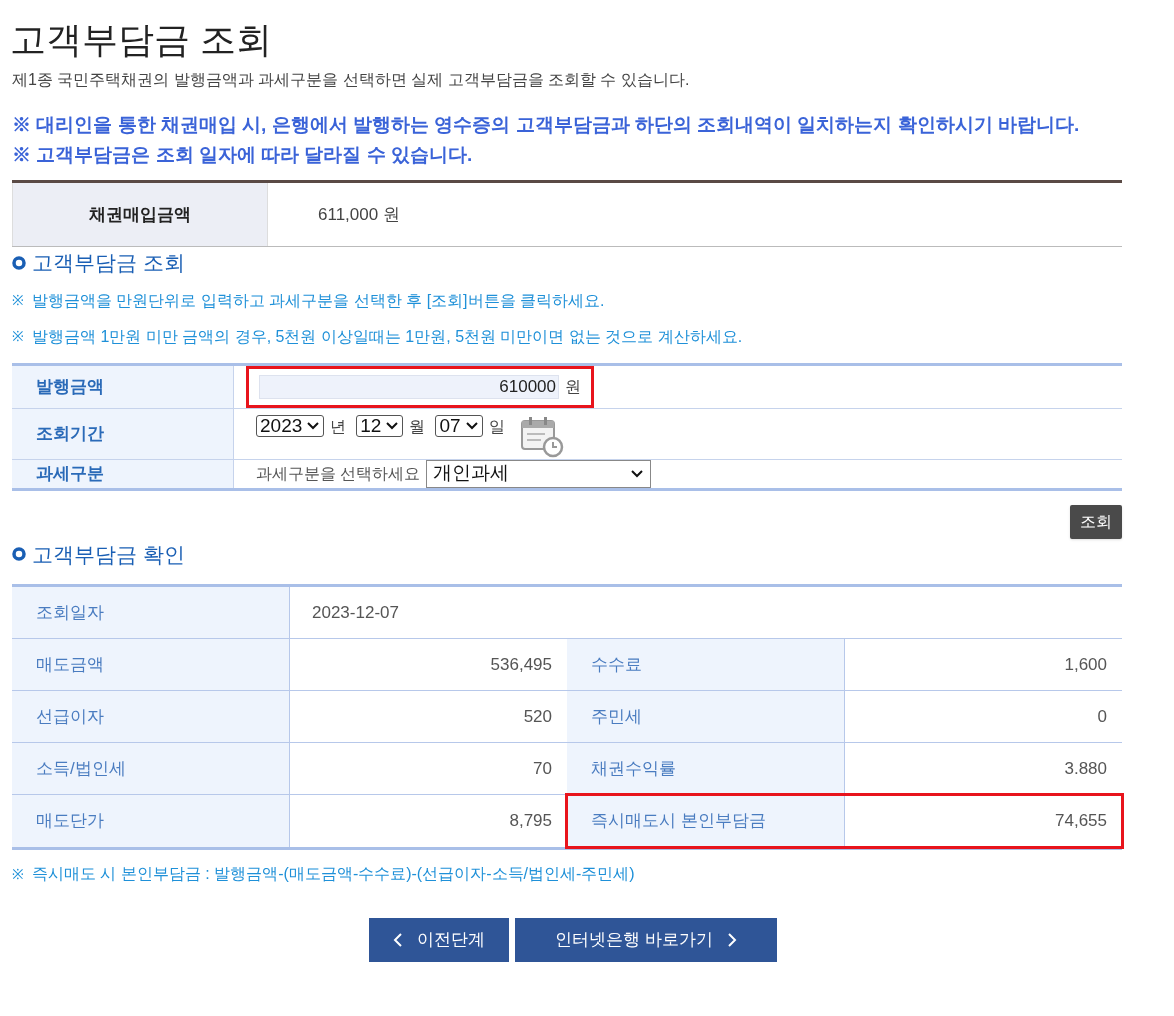 Image resolution: width=1174 pixels, height=1016 pixels. What do you see at coordinates (706, 664) in the screenshot?
I see `table-label: 수수료` at bounding box center [706, 664].